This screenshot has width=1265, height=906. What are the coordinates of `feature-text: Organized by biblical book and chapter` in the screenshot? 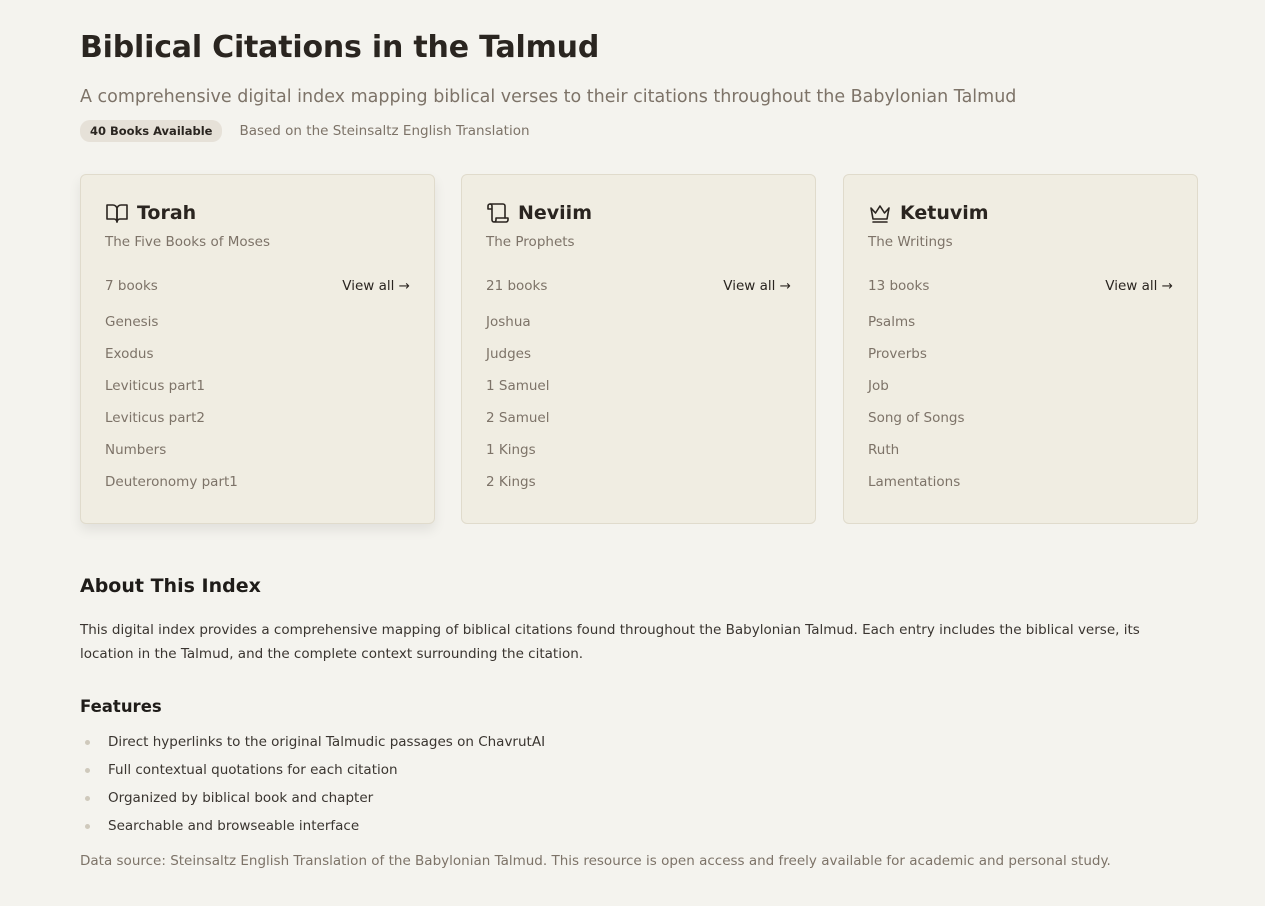 It's located at (241, 798).